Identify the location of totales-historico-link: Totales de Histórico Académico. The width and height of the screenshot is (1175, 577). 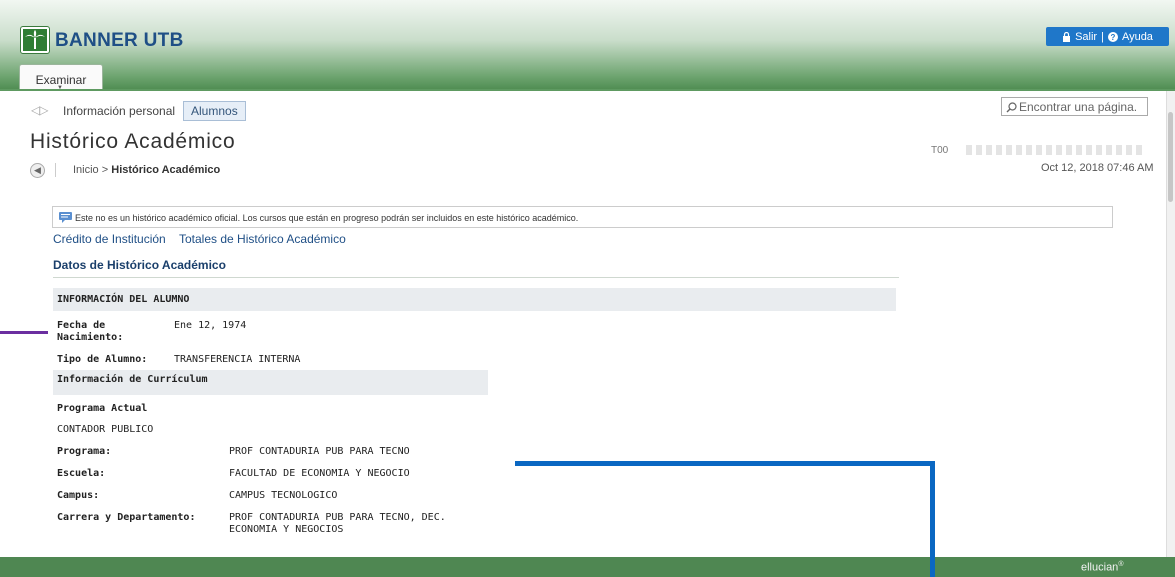
(262, 239).